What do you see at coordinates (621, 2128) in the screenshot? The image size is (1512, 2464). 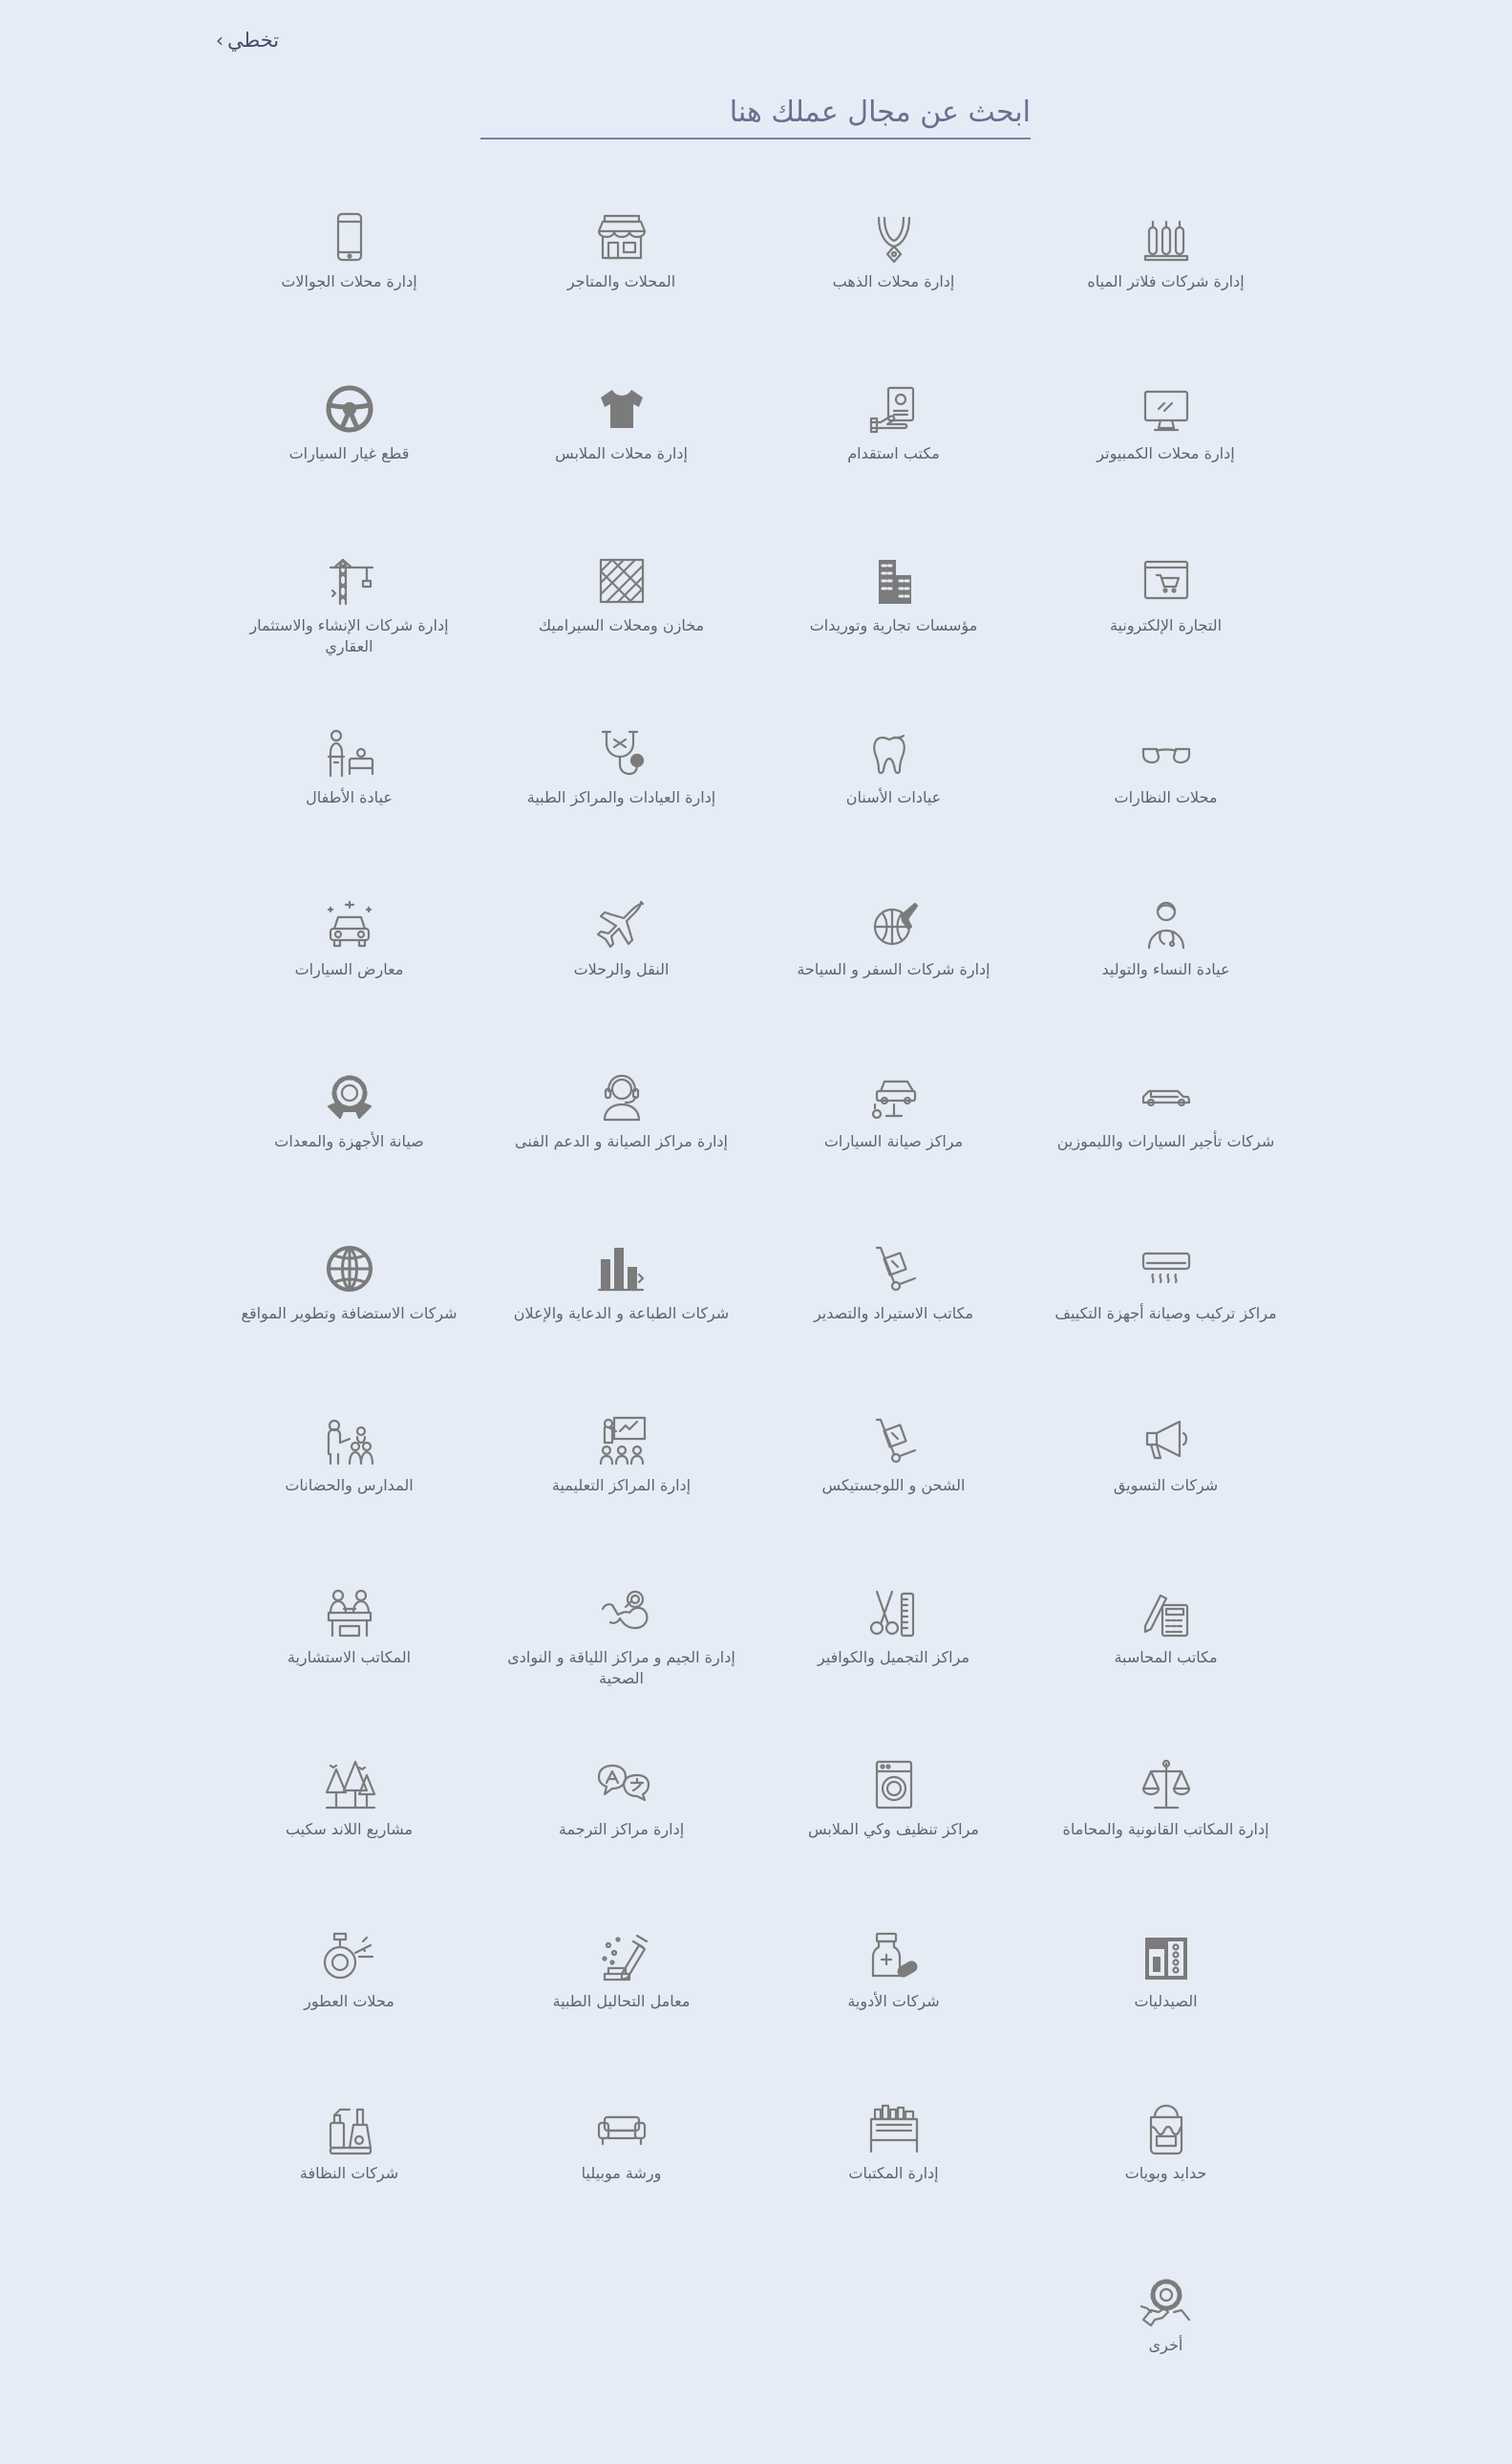 I see `sofa-icon` at bounding box center [621, 2128].